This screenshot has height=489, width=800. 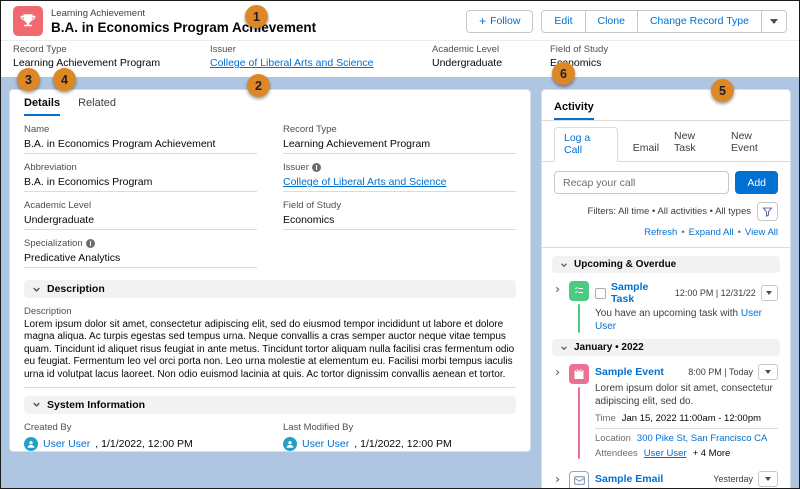 I want to click on attendee-user-link: User User, so click(x=665, y=453).